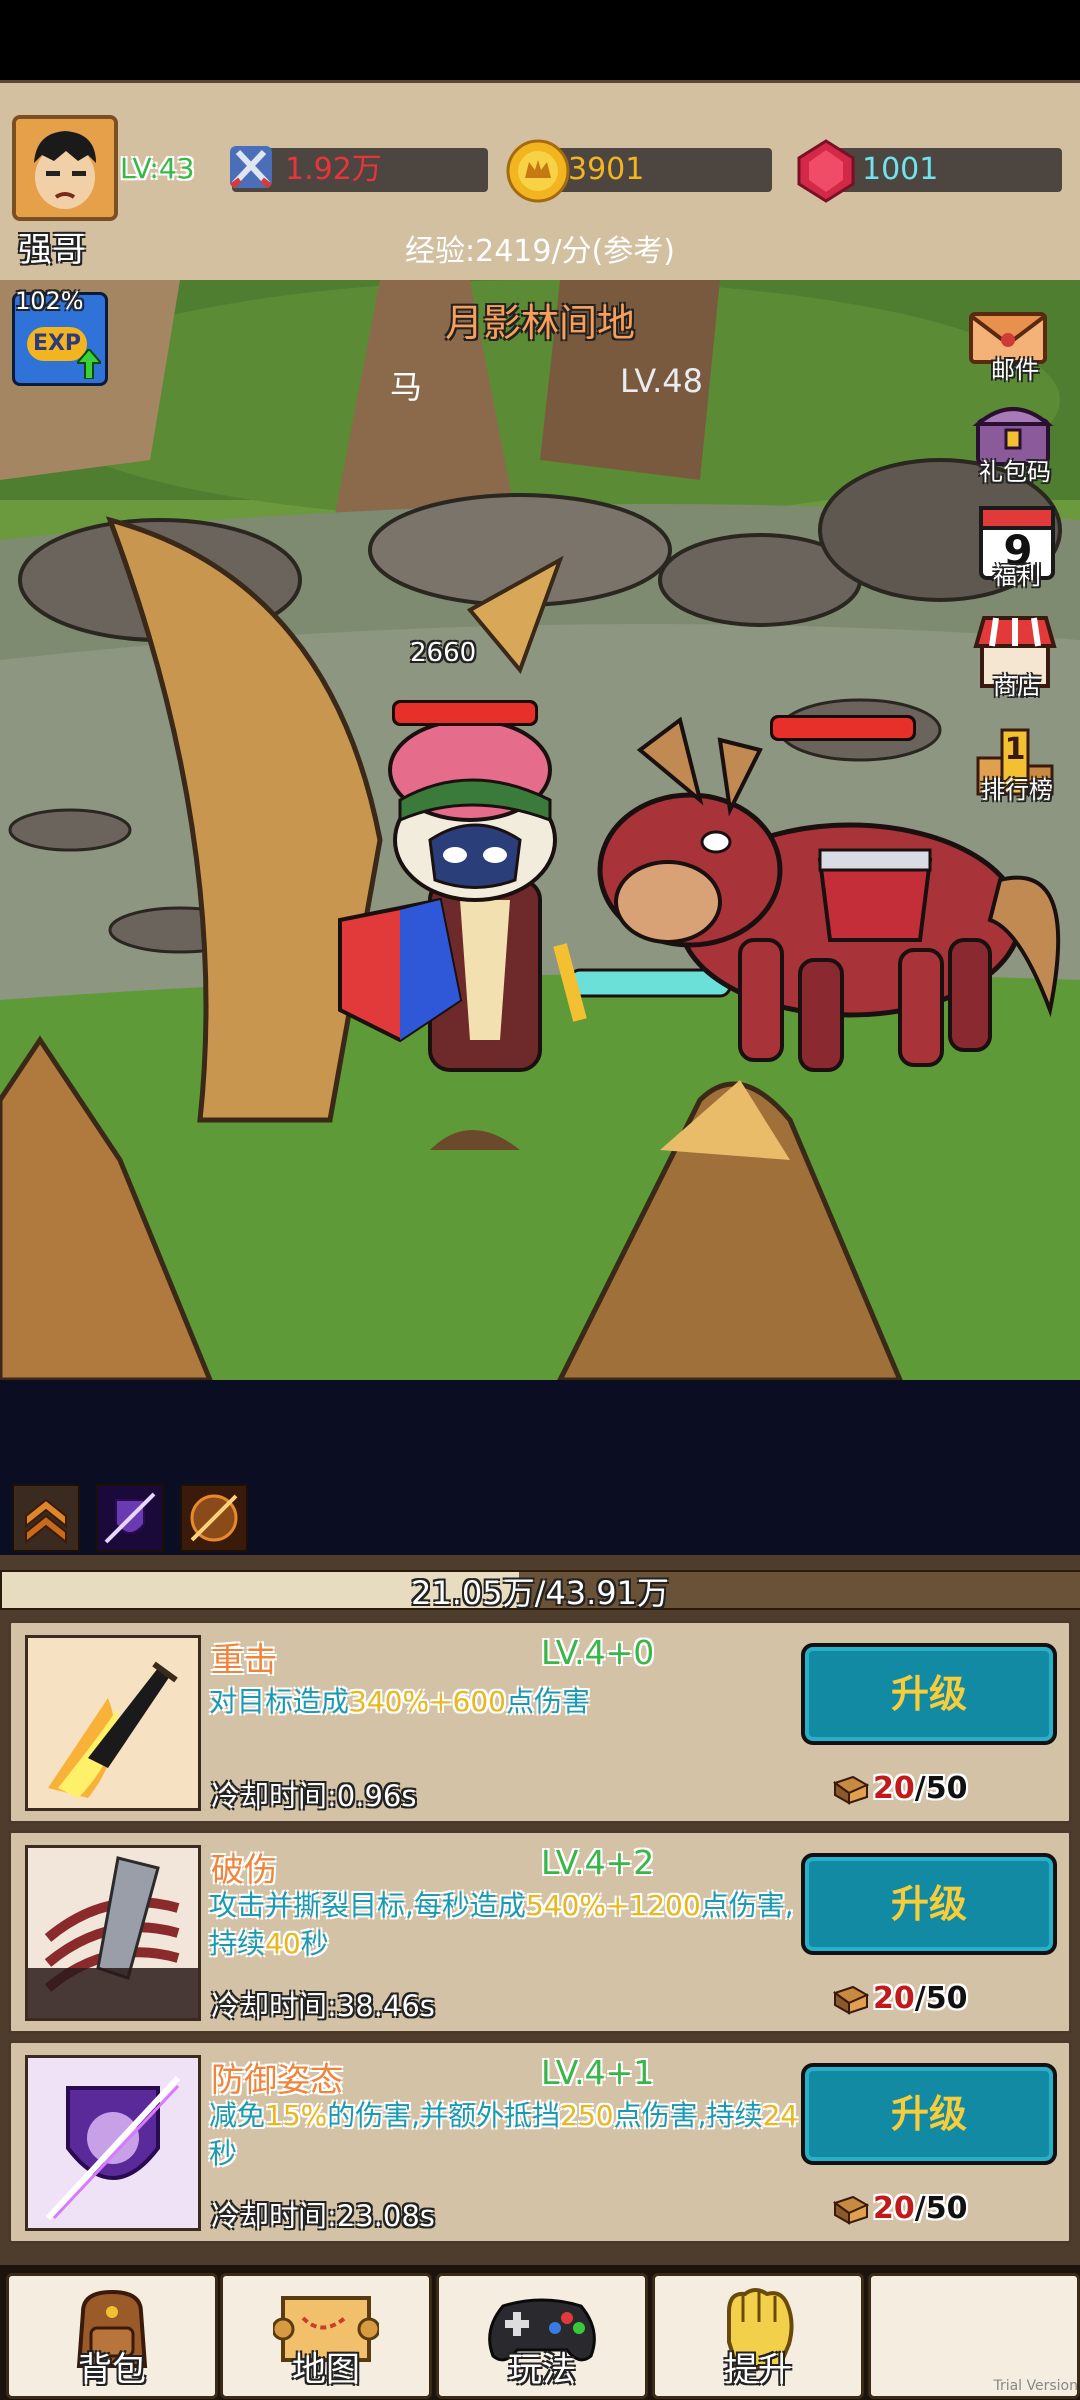 The width and height of the screenshot is (1080, 2400). I want to click on enemy-hp-bar, so click(843, 728).